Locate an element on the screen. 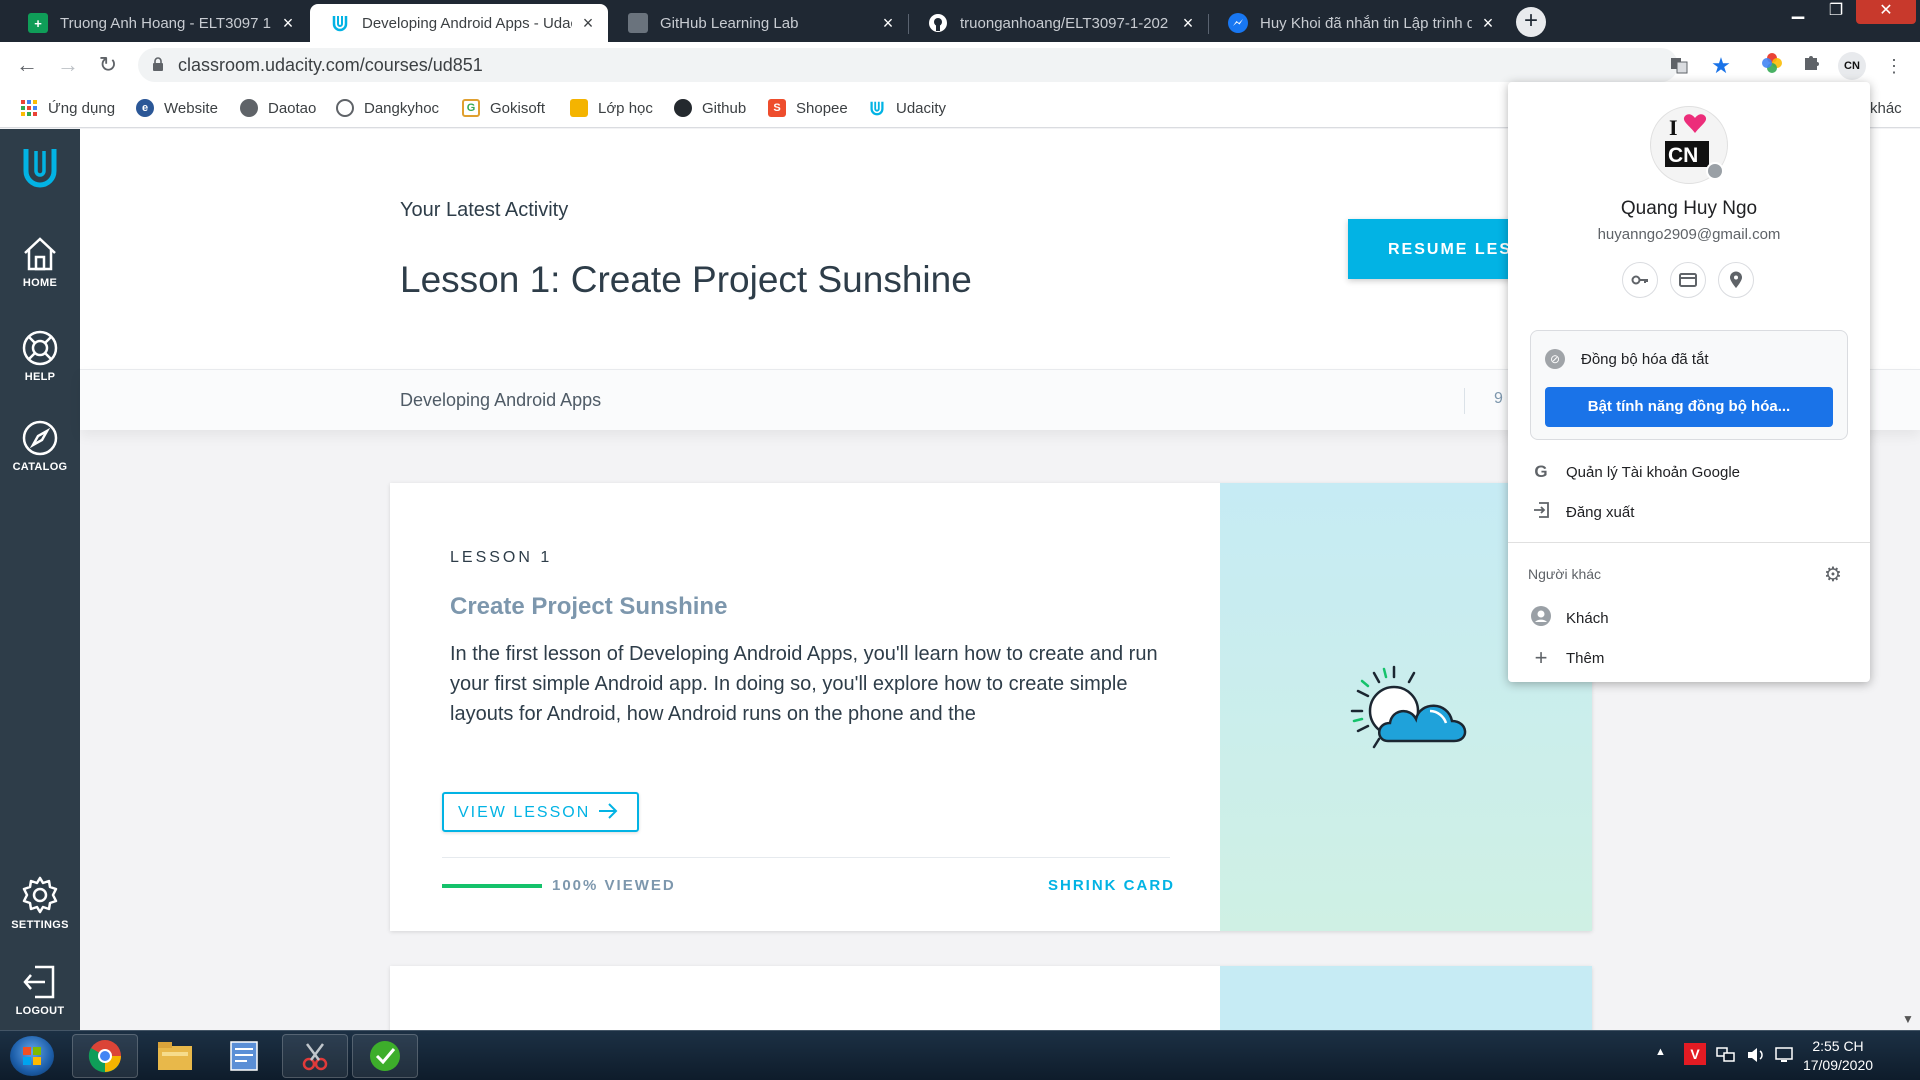 The width and height of the screenshot is (1920, 1080). tab-github-repo: truonganhoang/ELT3097-1-202 × is located at coordinates (1058, 23).